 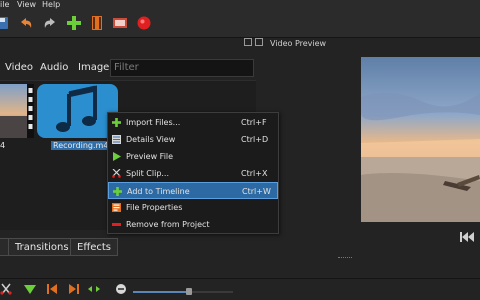 What do you see at coordinates (83, 145) in the screenshot?
I see `audio-file-name: Recording.m4a` at bounding box center [83, 145].